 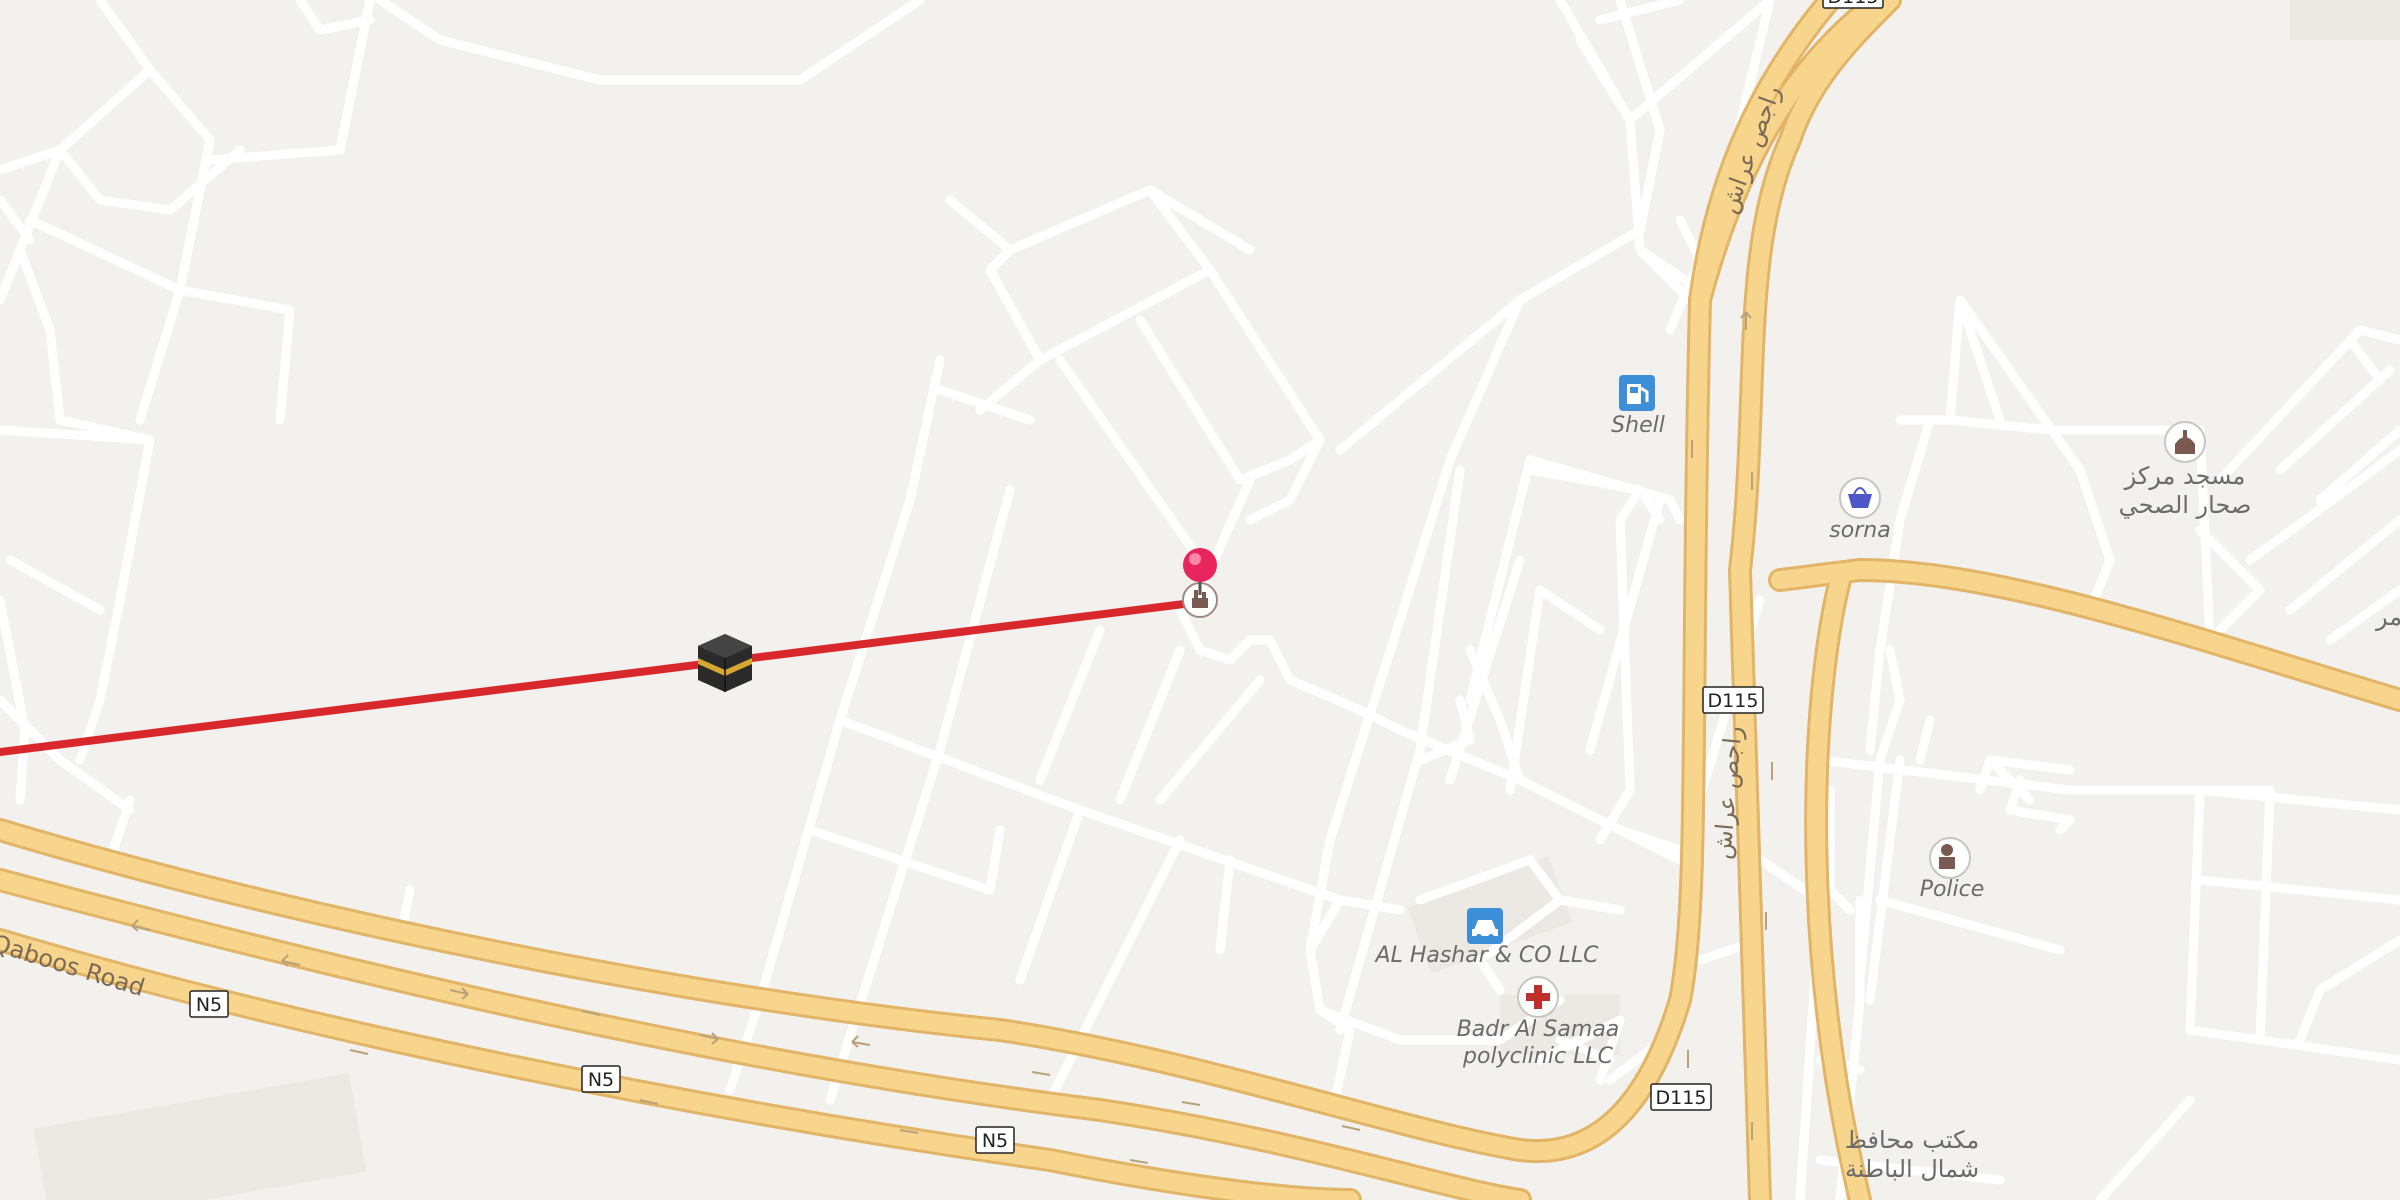 I want to click on poi-label-alhashar: AL Hashar & CO LLC, so click(x=1487, y=955).